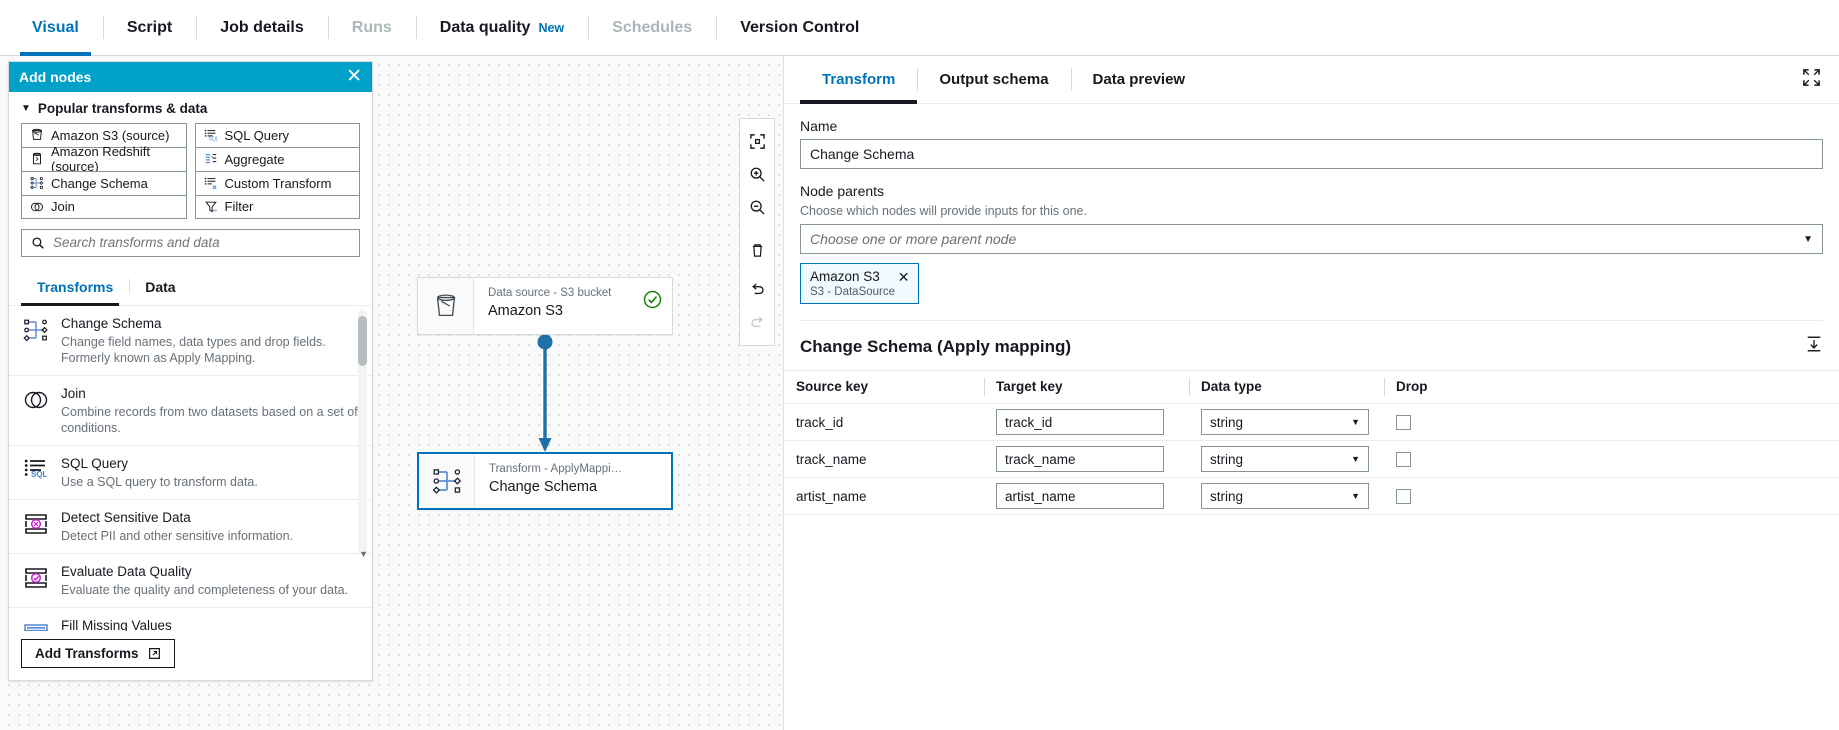  Describe the element at coordinates (362, 432) in the screenshot. I see `list-scrollbar-track` at that location.